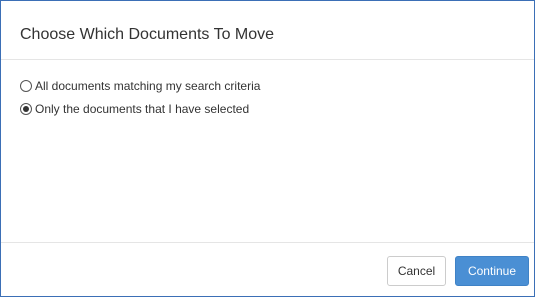 The width and height of the screenshot is (535, 297). I want to click on dialog-title: Choose Which Documents To Move, so click(147, 34).